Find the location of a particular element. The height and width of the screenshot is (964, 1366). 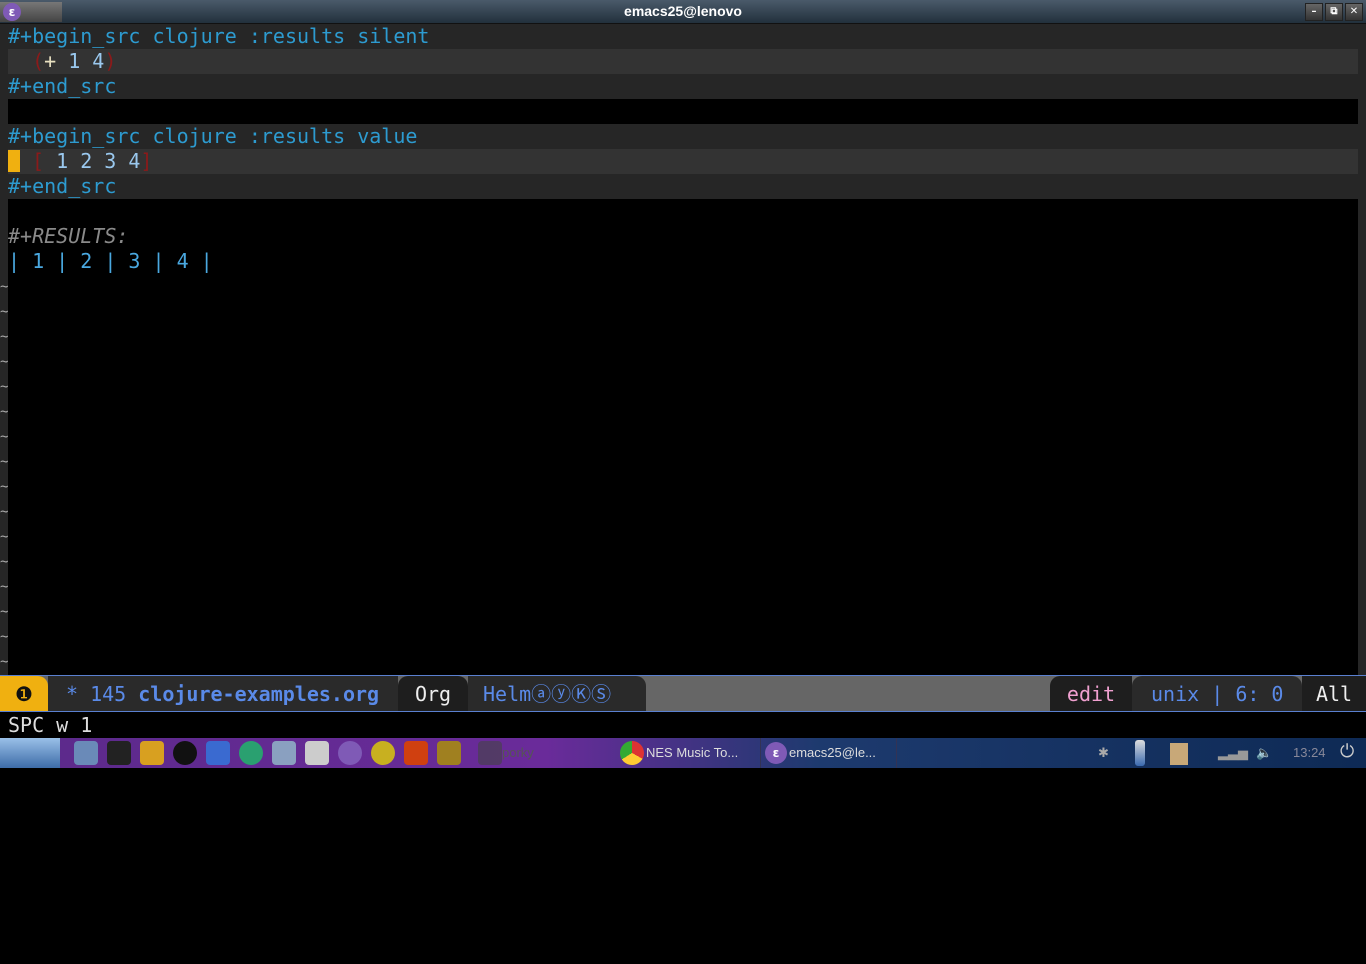

minor-badge: Ⓚ is located at coordinates (581, 694).